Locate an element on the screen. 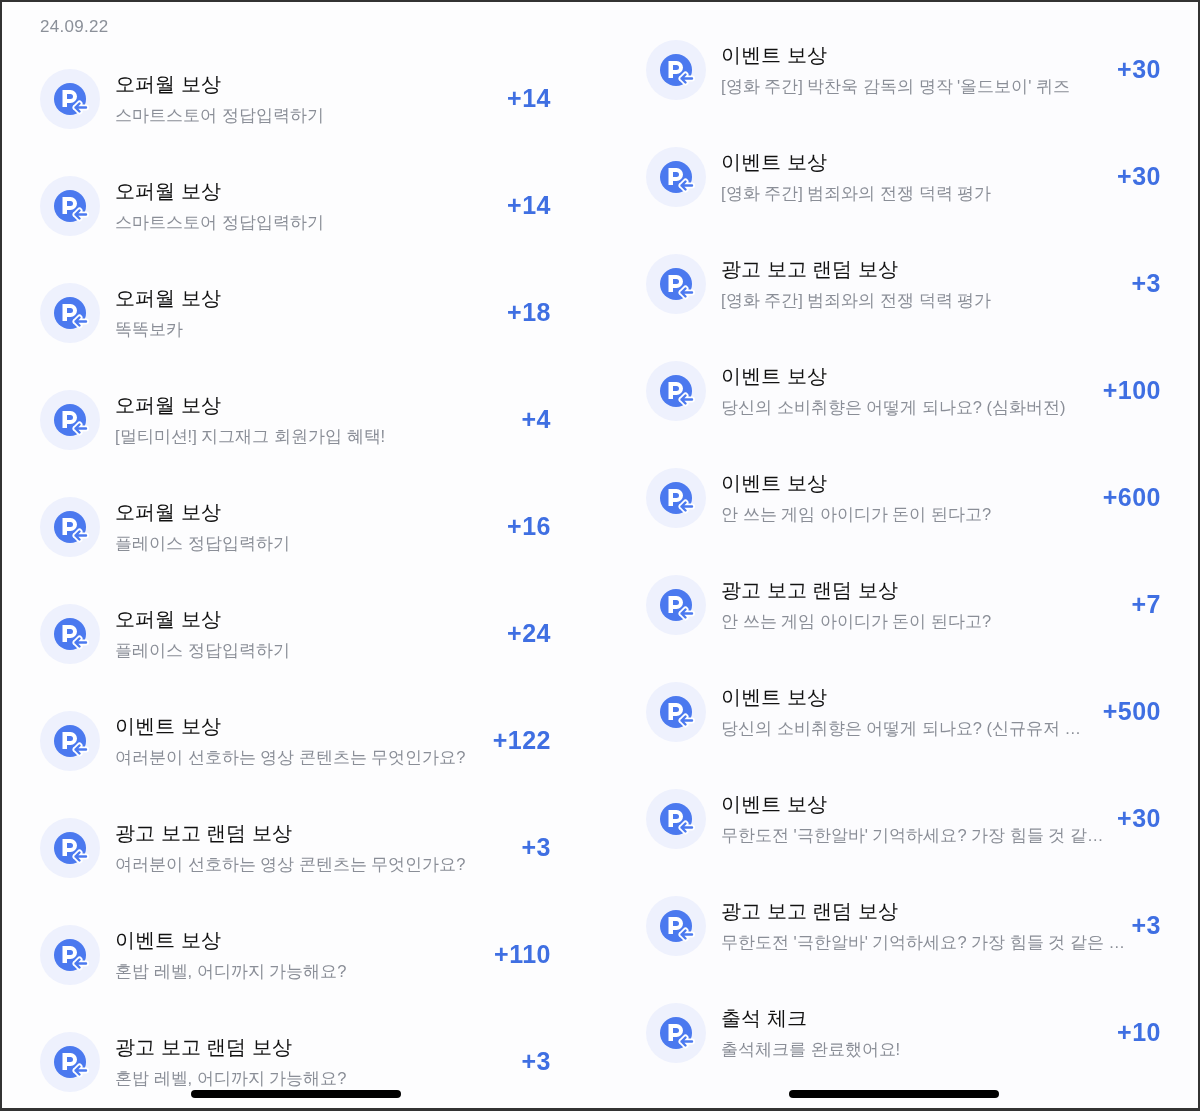 This screenshot has height=1111, width=1200. points-amount: +110 is located at coordinates (522, 954).